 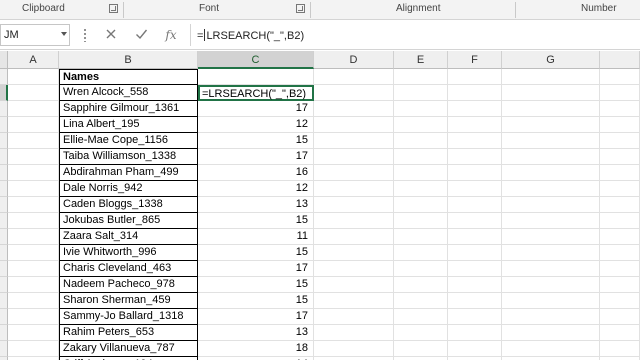 I want to click on name-cell: Sapphire Gilmour_1361, so click(x=128, y=109).